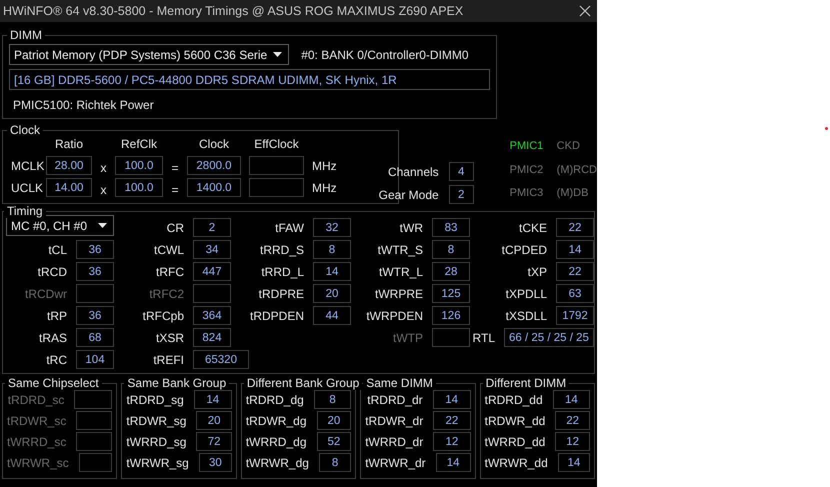 Image resolution: width=830 pixels, height=487 pixels. What do you see at coordinates (83, 105) in the screenshot?
I see `pmic-label: PMIC5100: Richtek Power` at bounding box center [83, 105].